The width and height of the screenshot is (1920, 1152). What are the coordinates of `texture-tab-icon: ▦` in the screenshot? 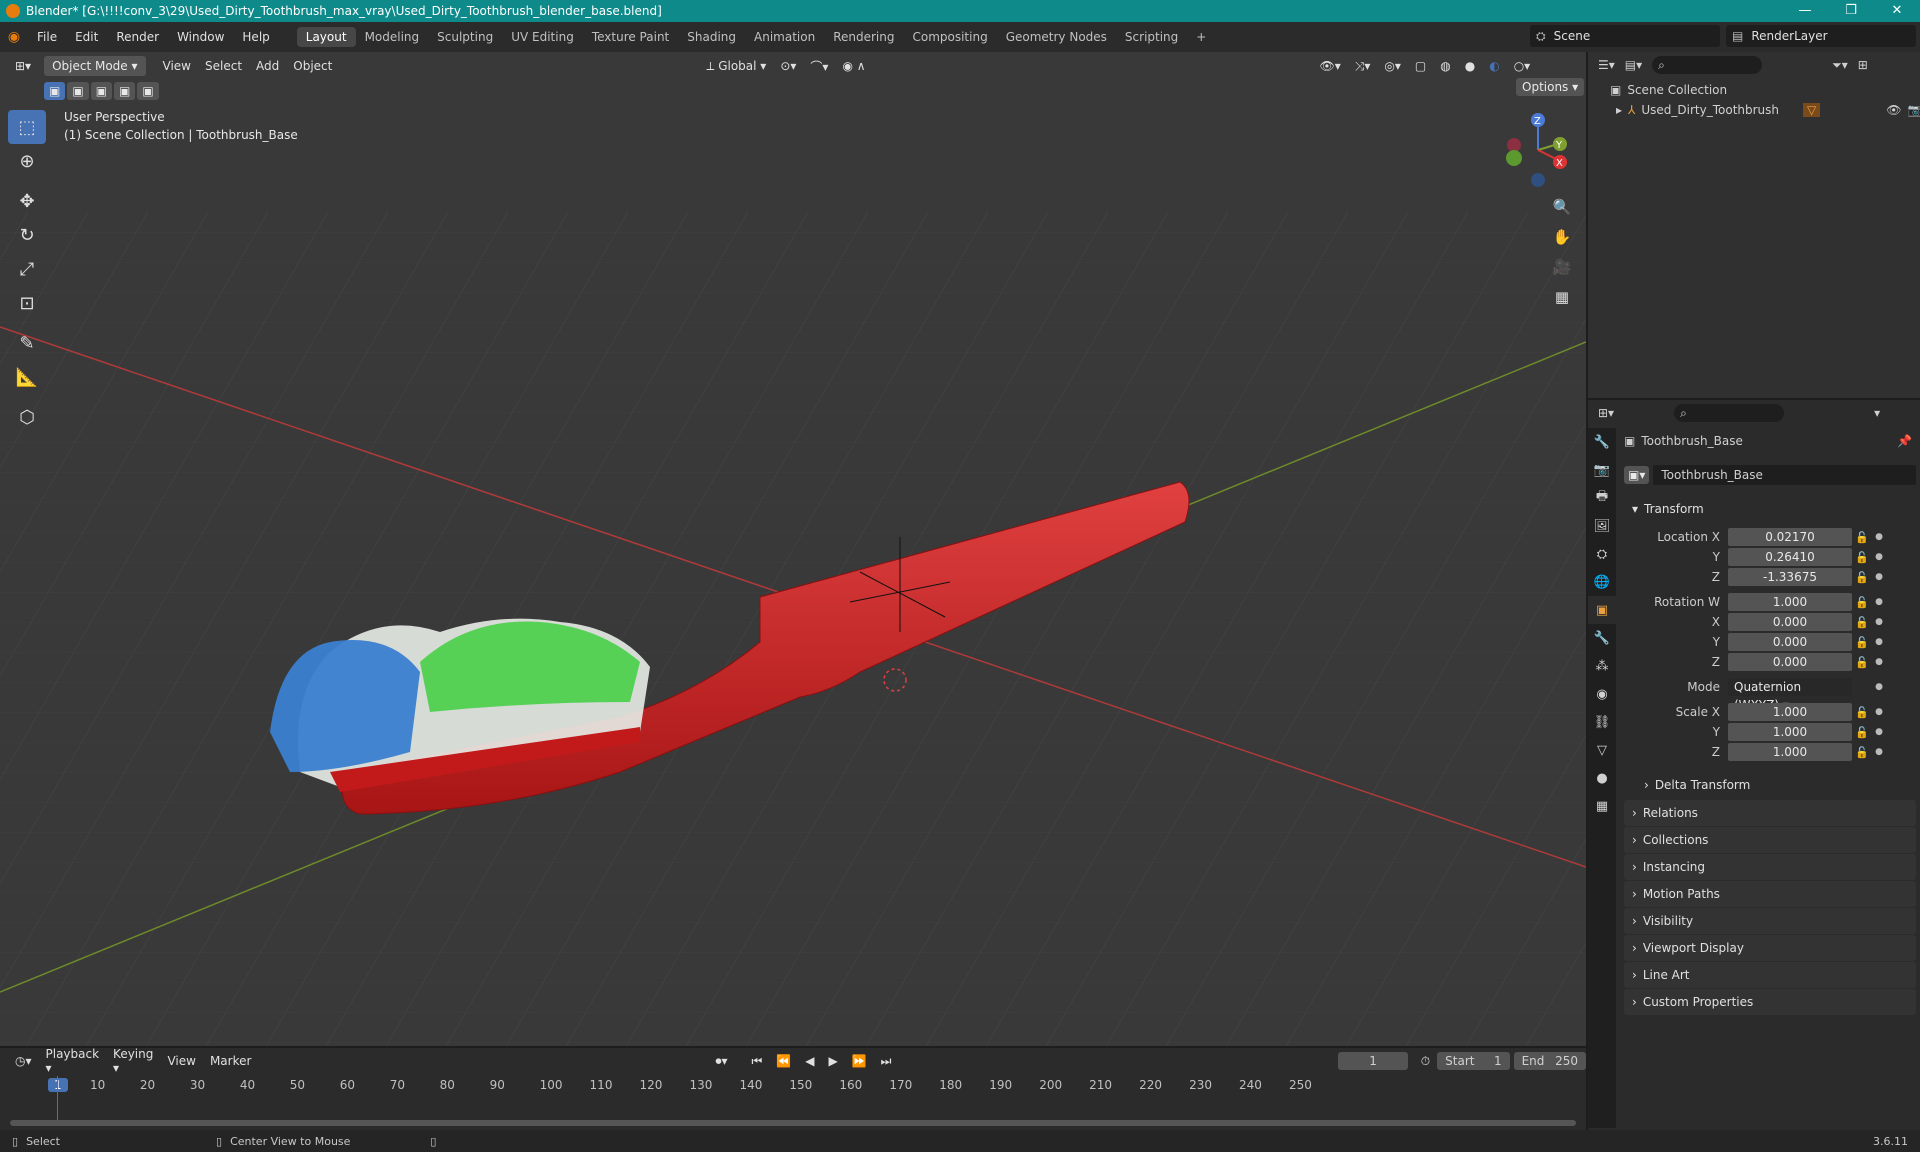 It's located at (1602, 806).